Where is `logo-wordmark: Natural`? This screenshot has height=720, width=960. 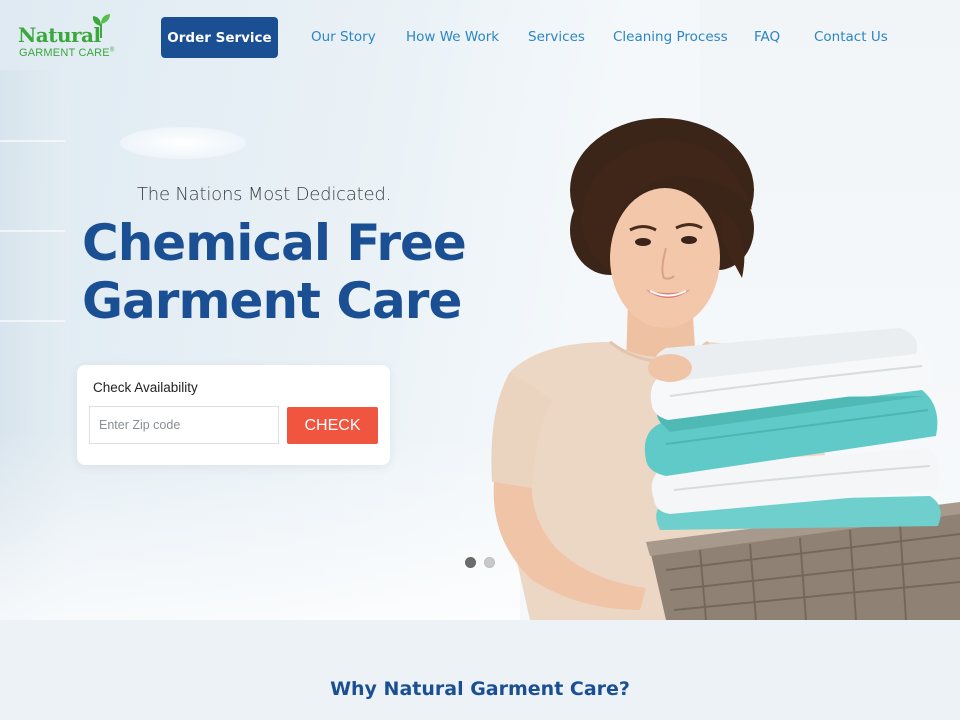 logo-wordmark: Natural is located at coordinates (59, 35).